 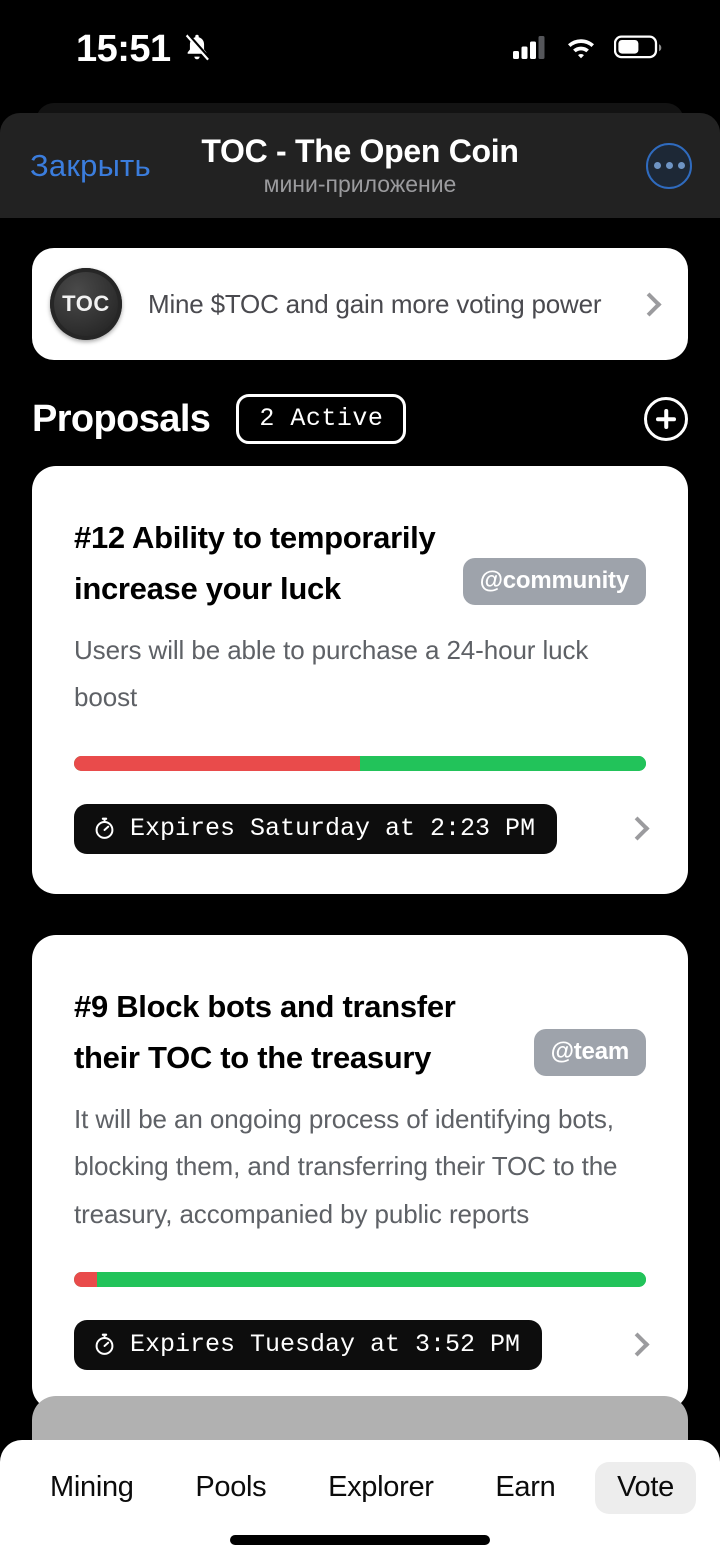 I want to click on status-bar-right, so click(x=587, y=49).